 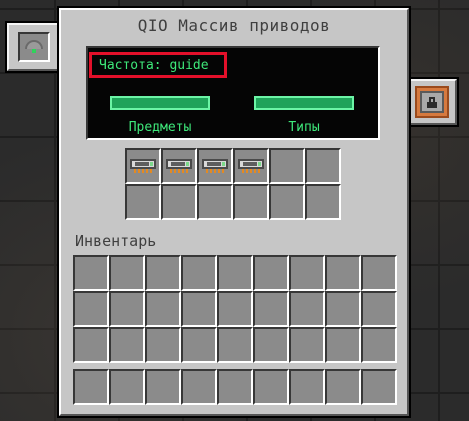 I want to click on lock-icon, so click(x=432, y=102).